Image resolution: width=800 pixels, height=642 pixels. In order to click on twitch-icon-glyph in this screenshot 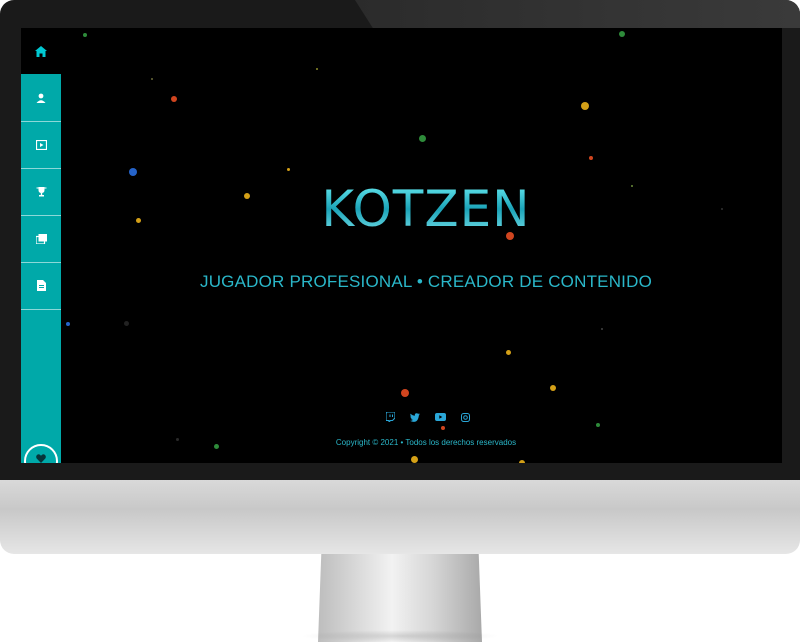, I will do `click(390, 417)`.